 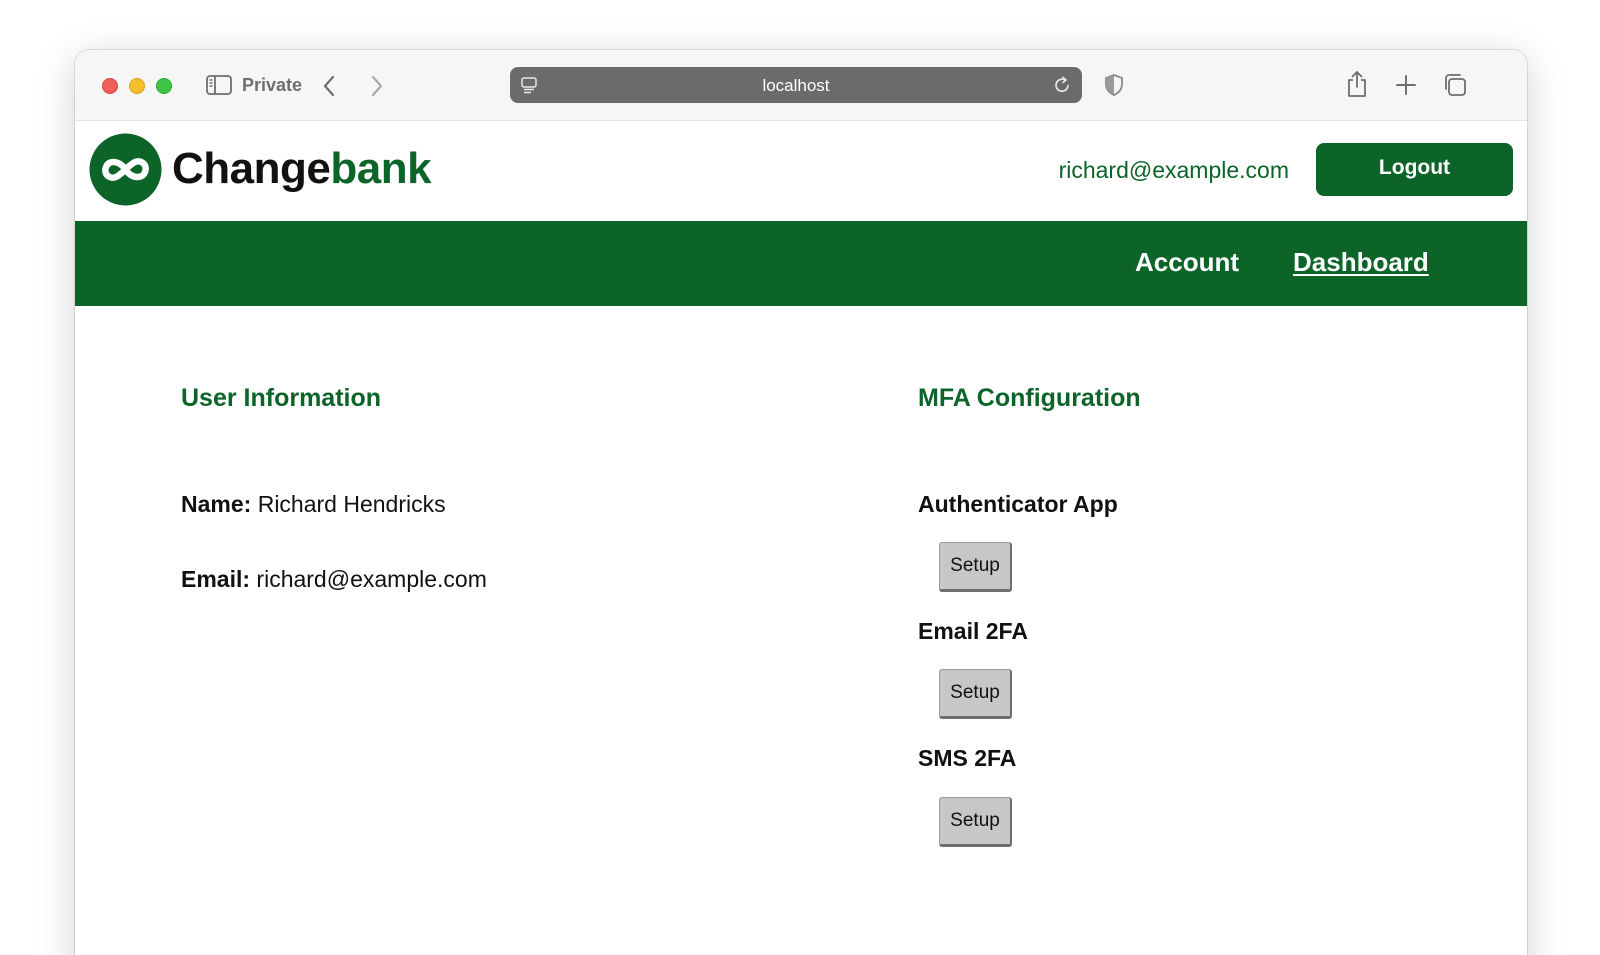 What do you see at coordinates (975, 694) in the screenshot?
I see `email-2fa-setup-button: Setup` at bounding box center [975, 694].